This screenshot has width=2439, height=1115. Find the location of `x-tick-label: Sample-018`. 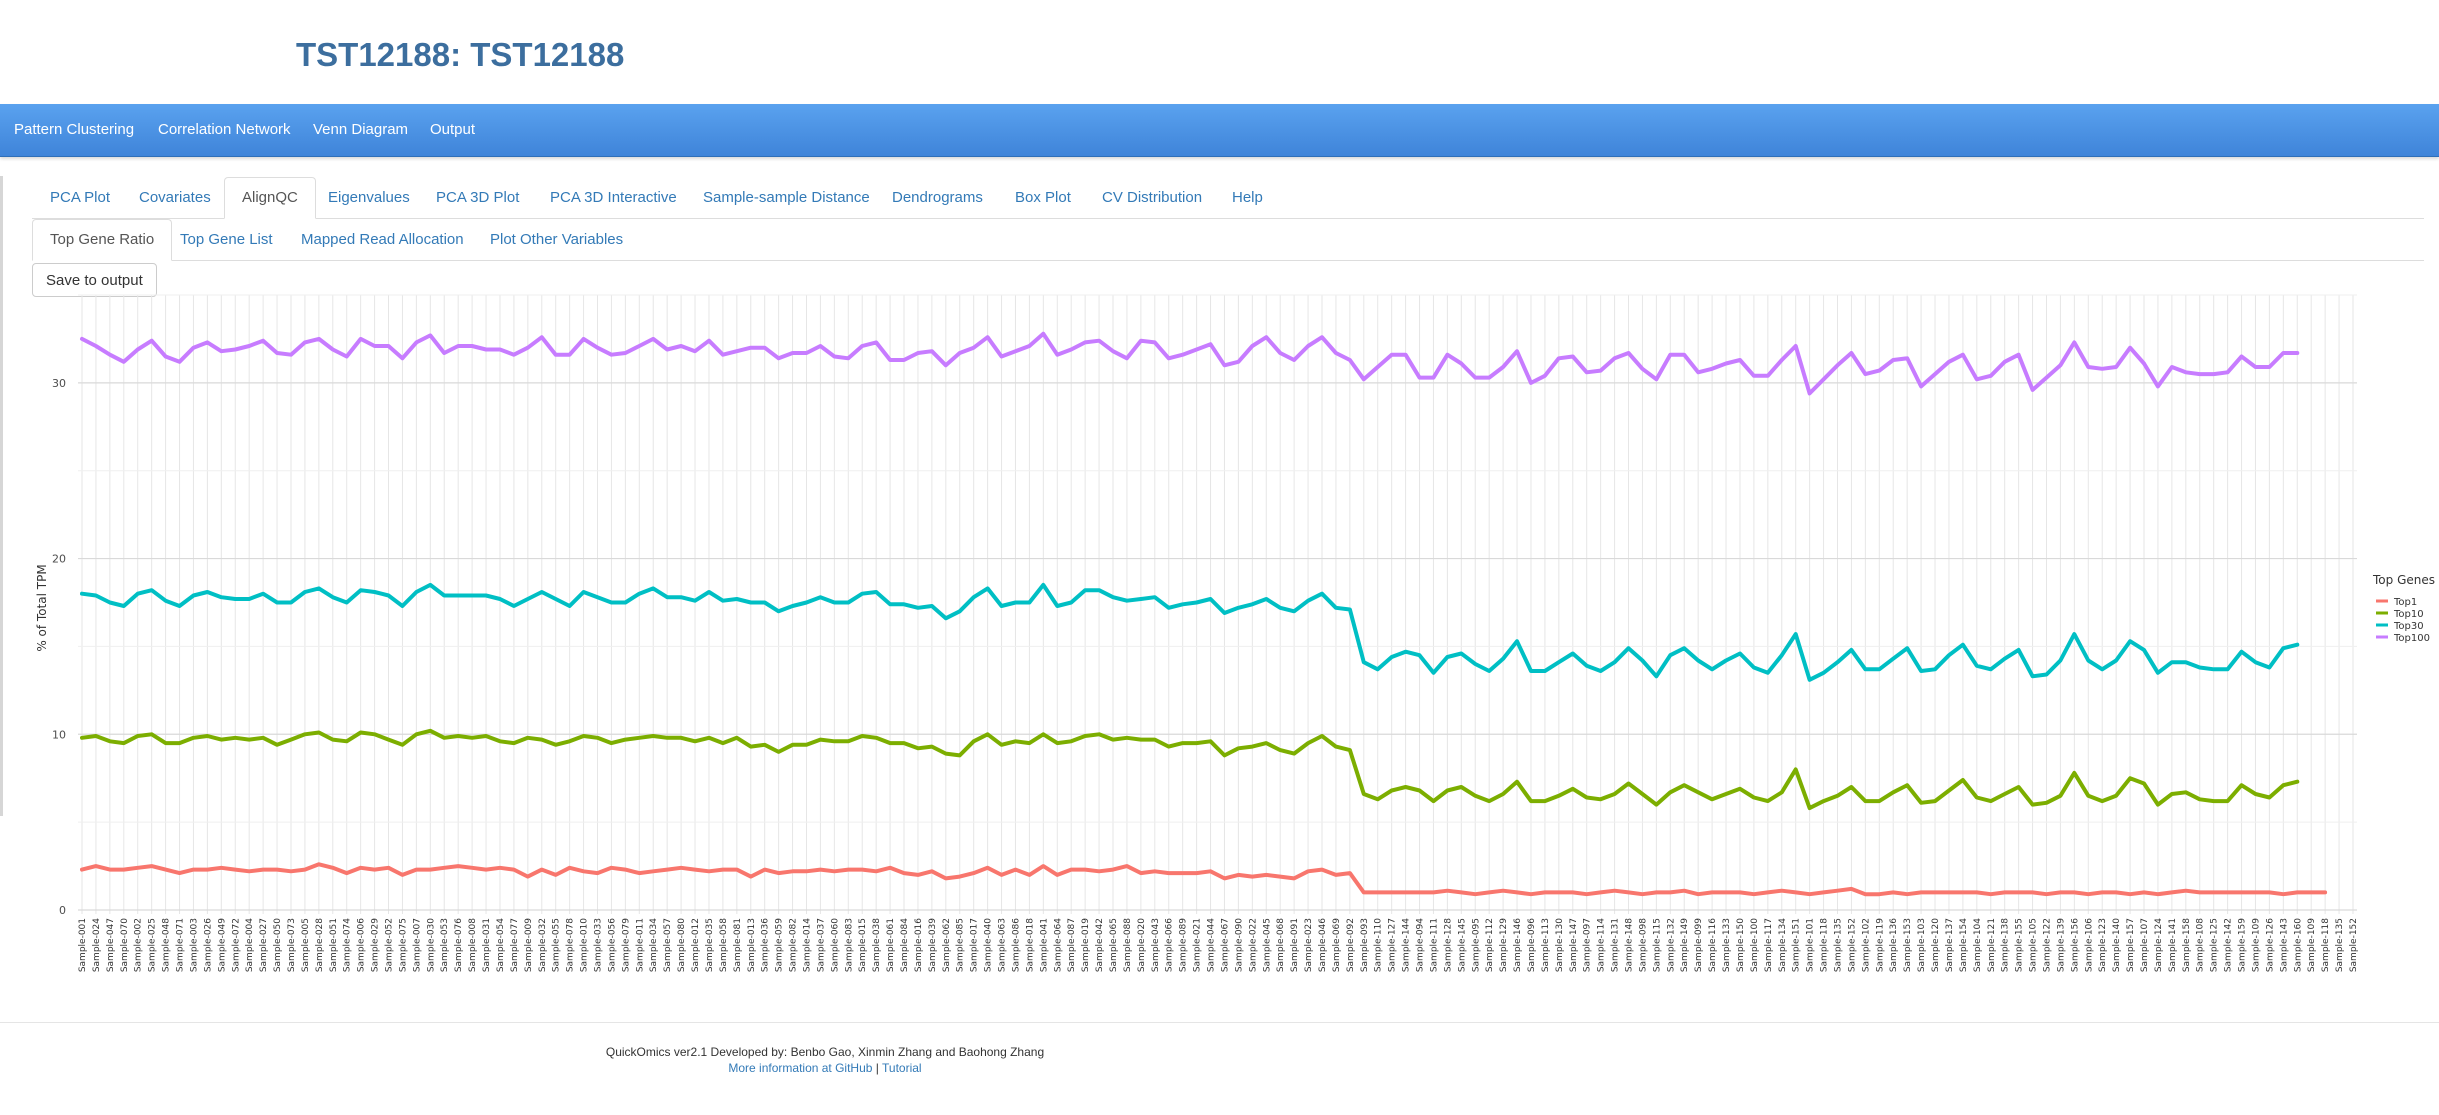

x-tick-label: Sample-018 is located at coordinates (1030, 945).